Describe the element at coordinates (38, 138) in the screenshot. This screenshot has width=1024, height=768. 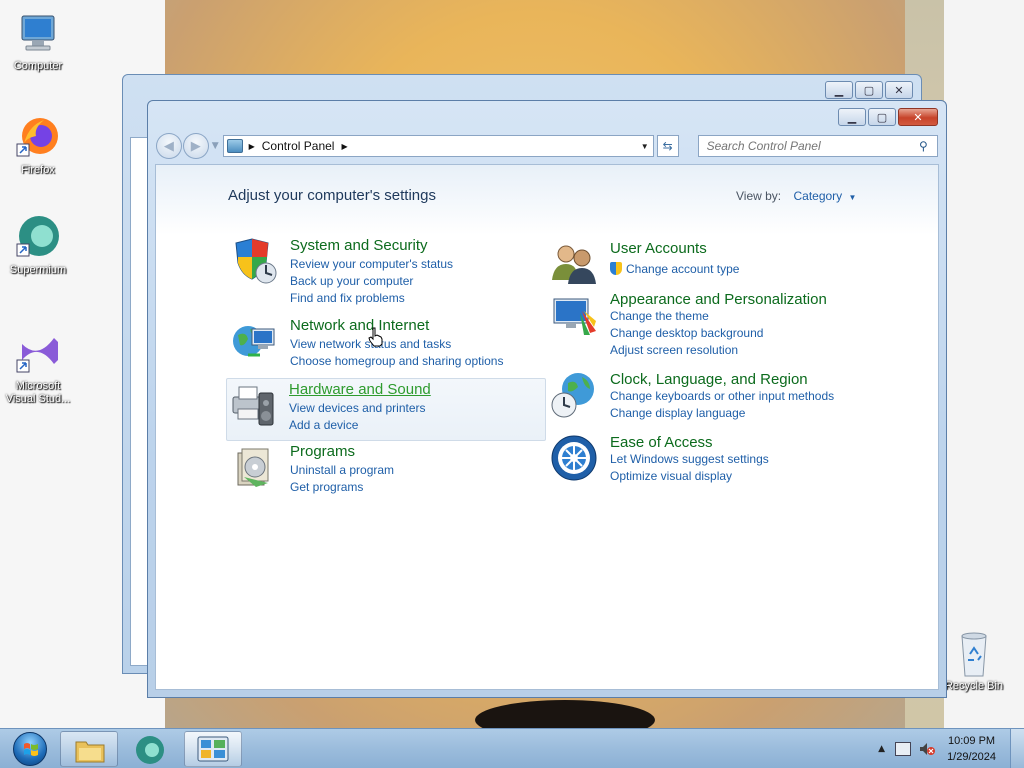
I see `firefox-icon` at that location.